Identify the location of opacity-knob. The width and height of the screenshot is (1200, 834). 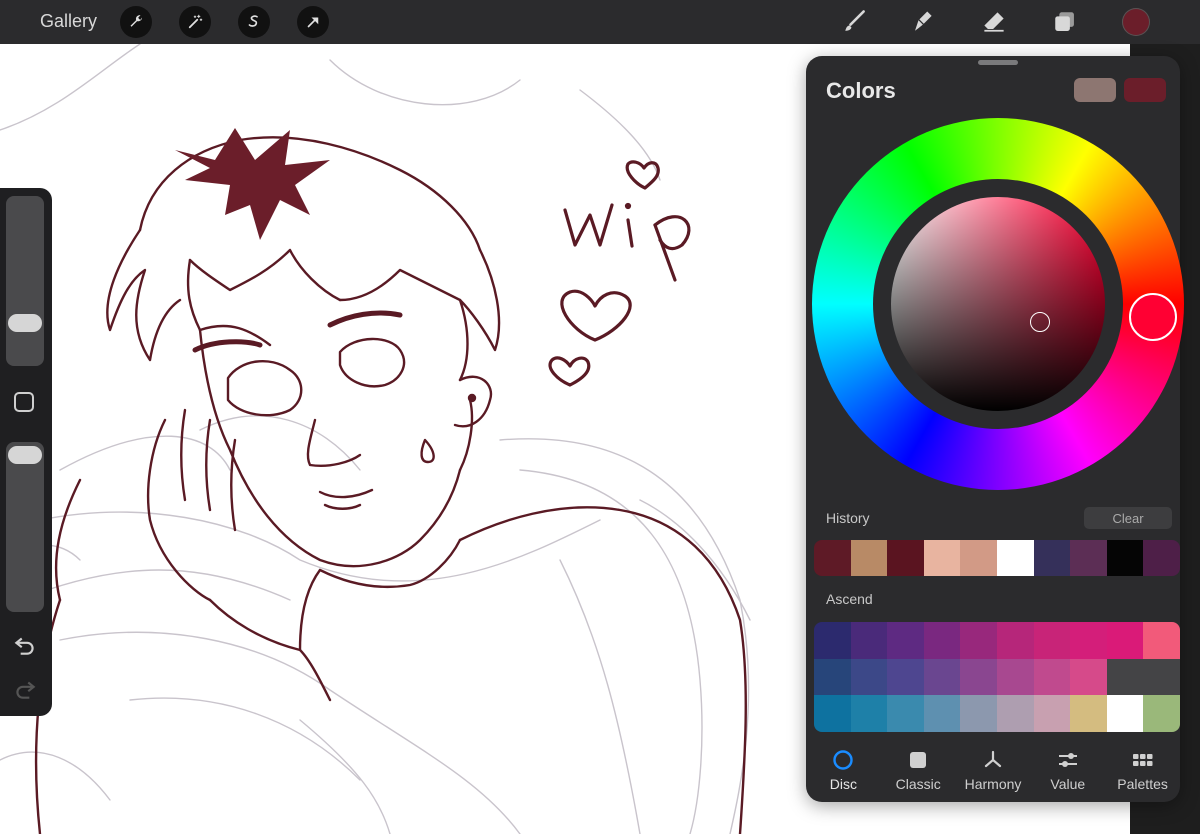
(25, 455).